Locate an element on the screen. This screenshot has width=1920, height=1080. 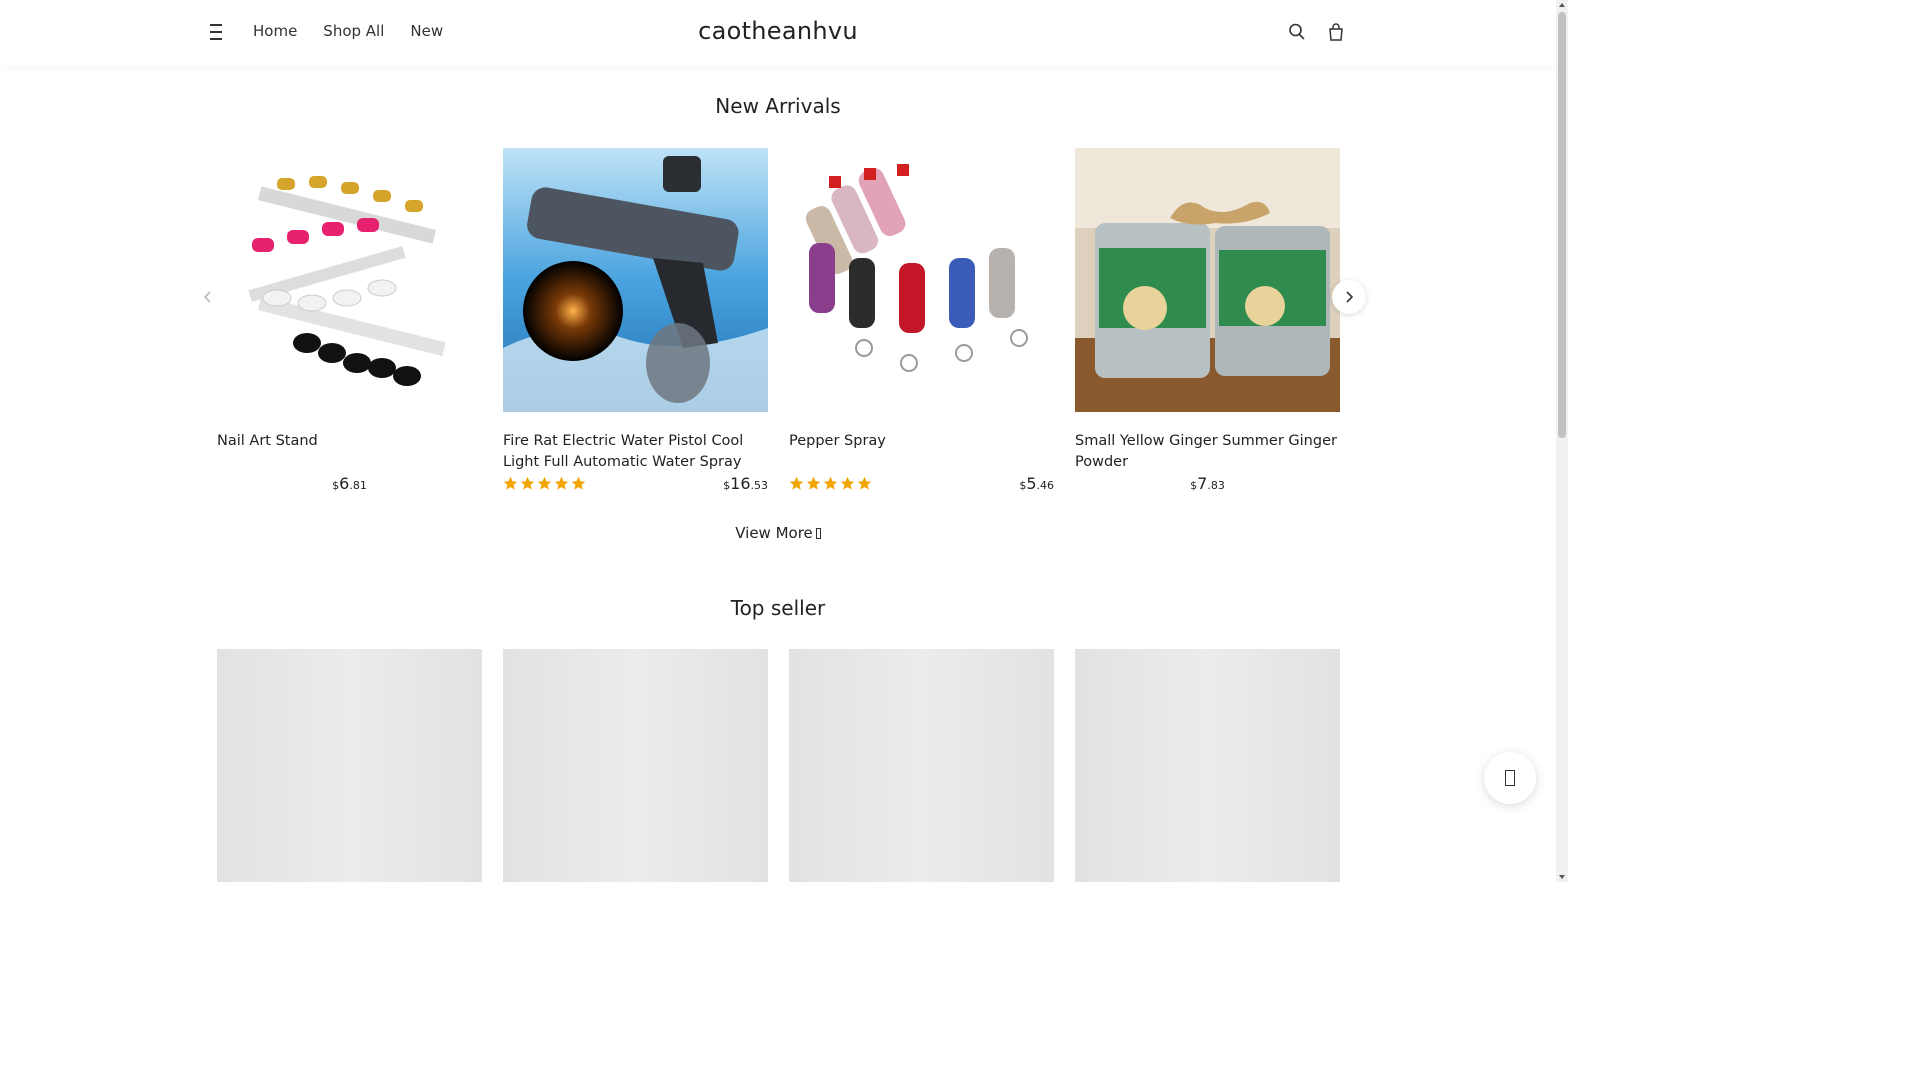
back-to-top-icon is located at coordinates (1510, 778).